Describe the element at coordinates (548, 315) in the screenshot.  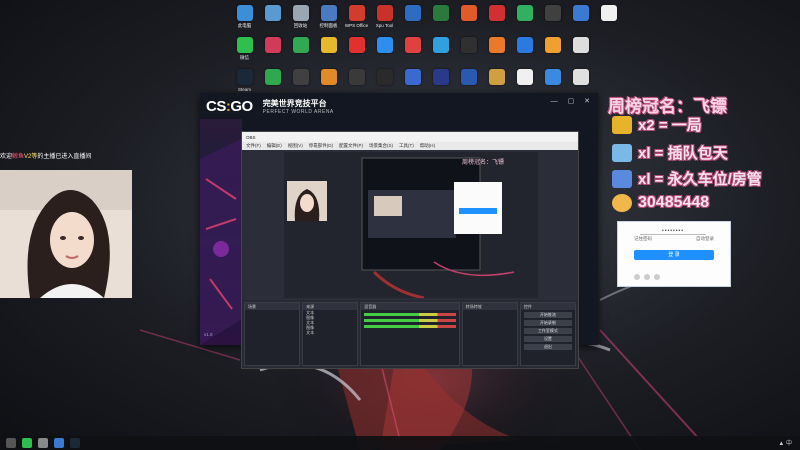
I see `obs-control-button: 开始推流` at that location.